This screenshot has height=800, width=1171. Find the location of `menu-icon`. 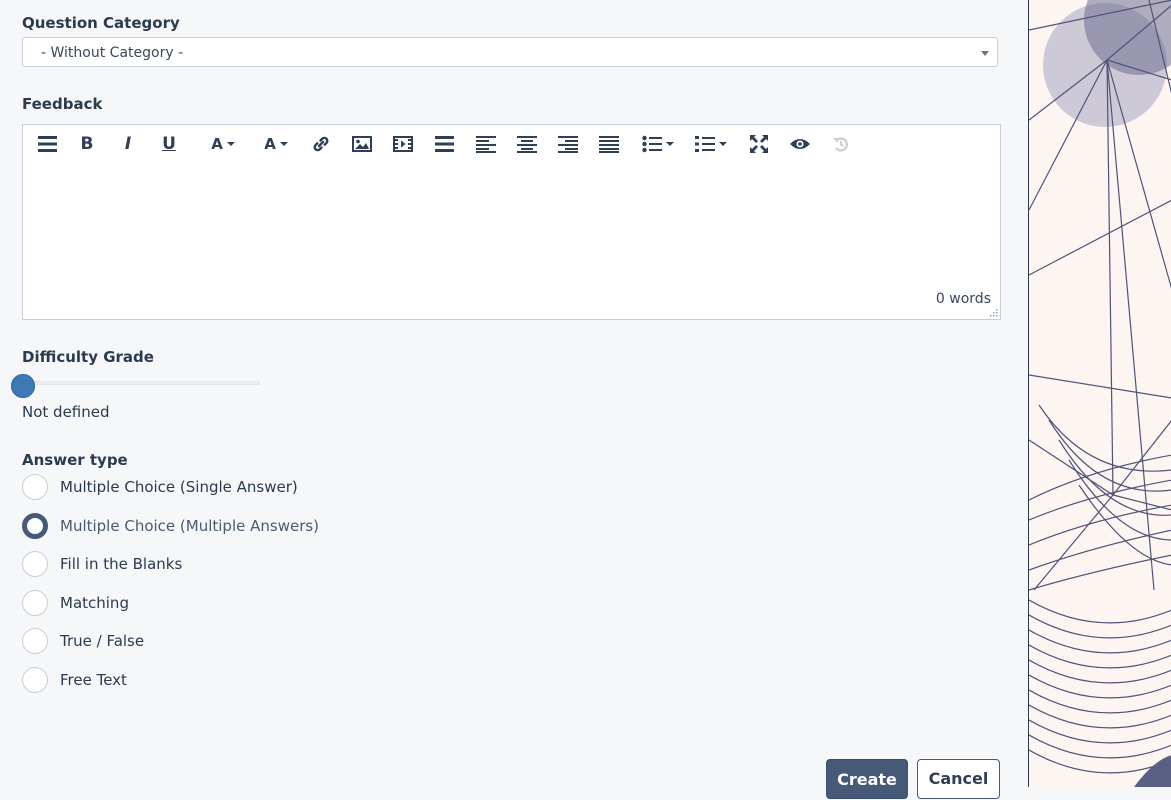

menu-icon is located at coordinates (47, 144).